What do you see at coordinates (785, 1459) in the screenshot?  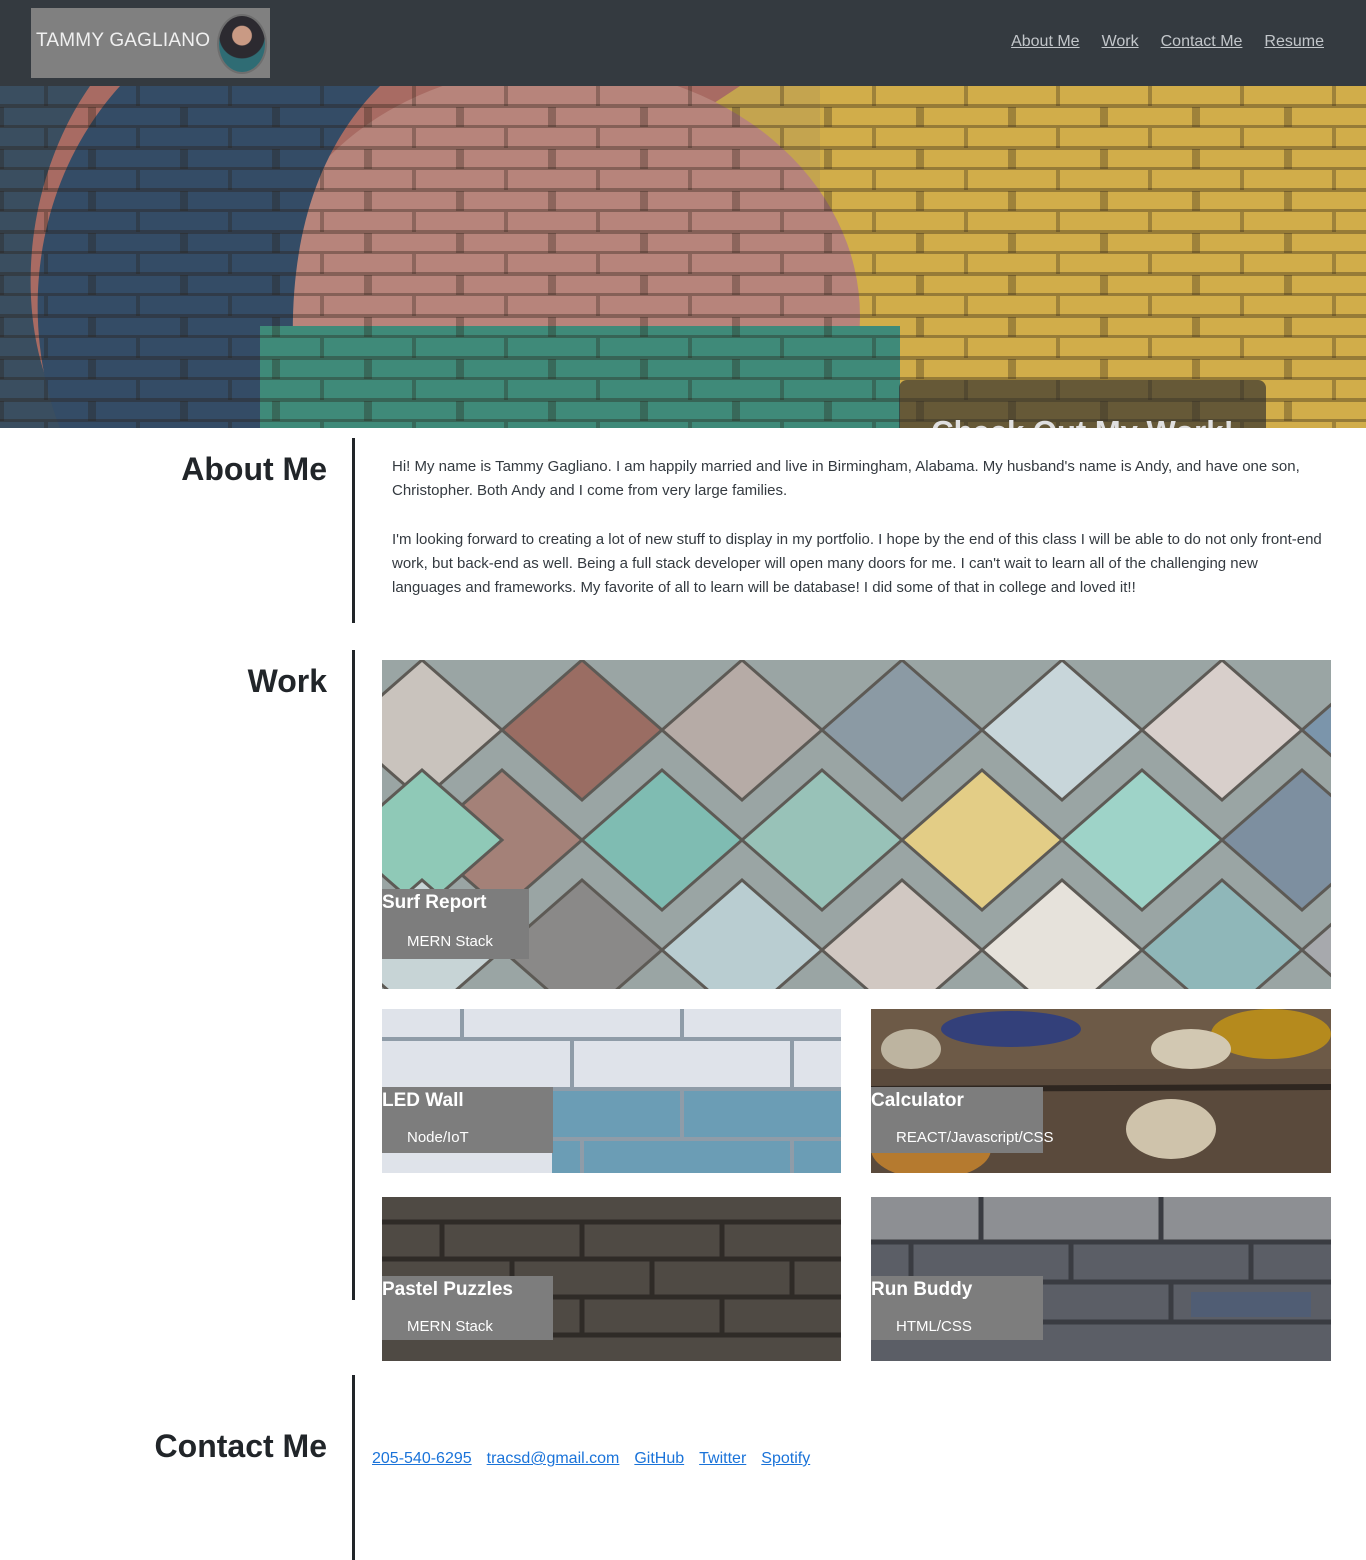 I see `contact-spotify-link: Spotify` at bounding box center [785, 1459].